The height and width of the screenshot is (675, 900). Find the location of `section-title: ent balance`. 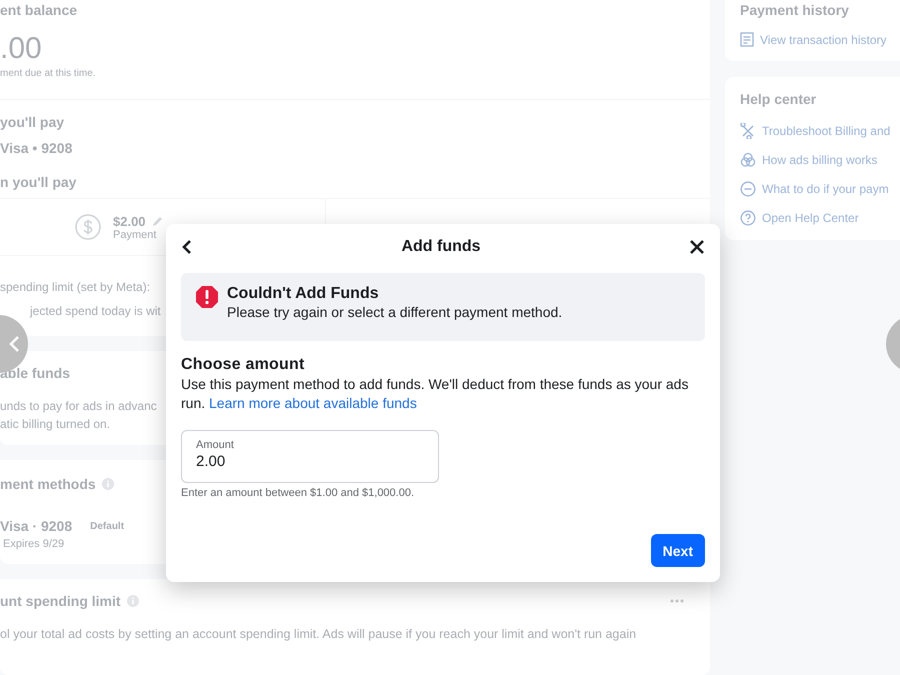

section-title: ent balance is located at coordinates (39, 10).